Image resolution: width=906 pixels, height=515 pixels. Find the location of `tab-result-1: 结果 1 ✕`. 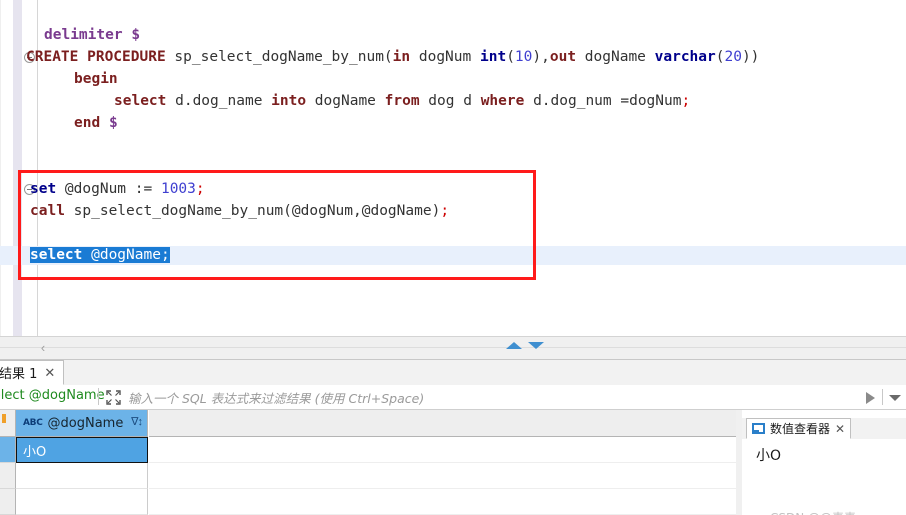

tab-result-1: 结果 1 ✕ is located at coordinates (32, 372).